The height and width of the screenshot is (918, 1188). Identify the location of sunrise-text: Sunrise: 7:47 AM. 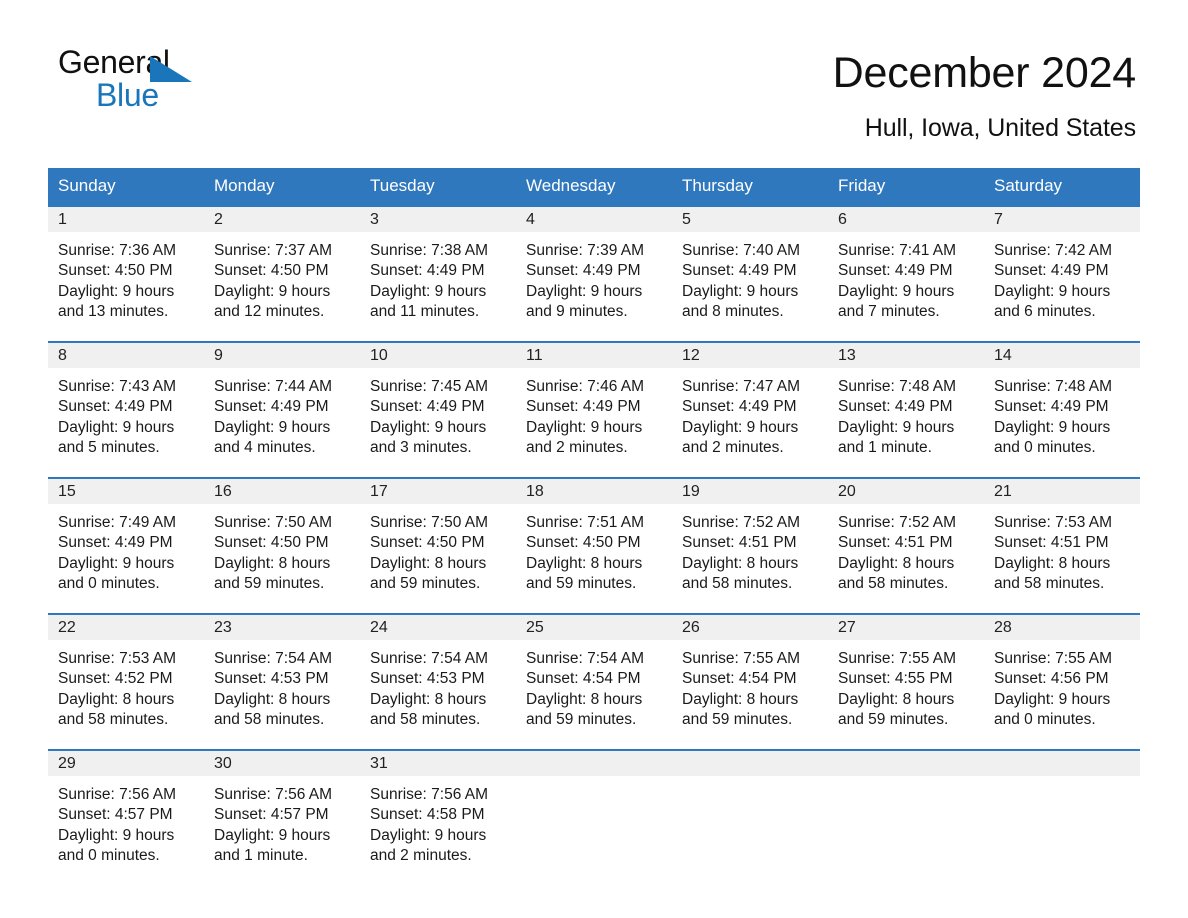
(741, 386).